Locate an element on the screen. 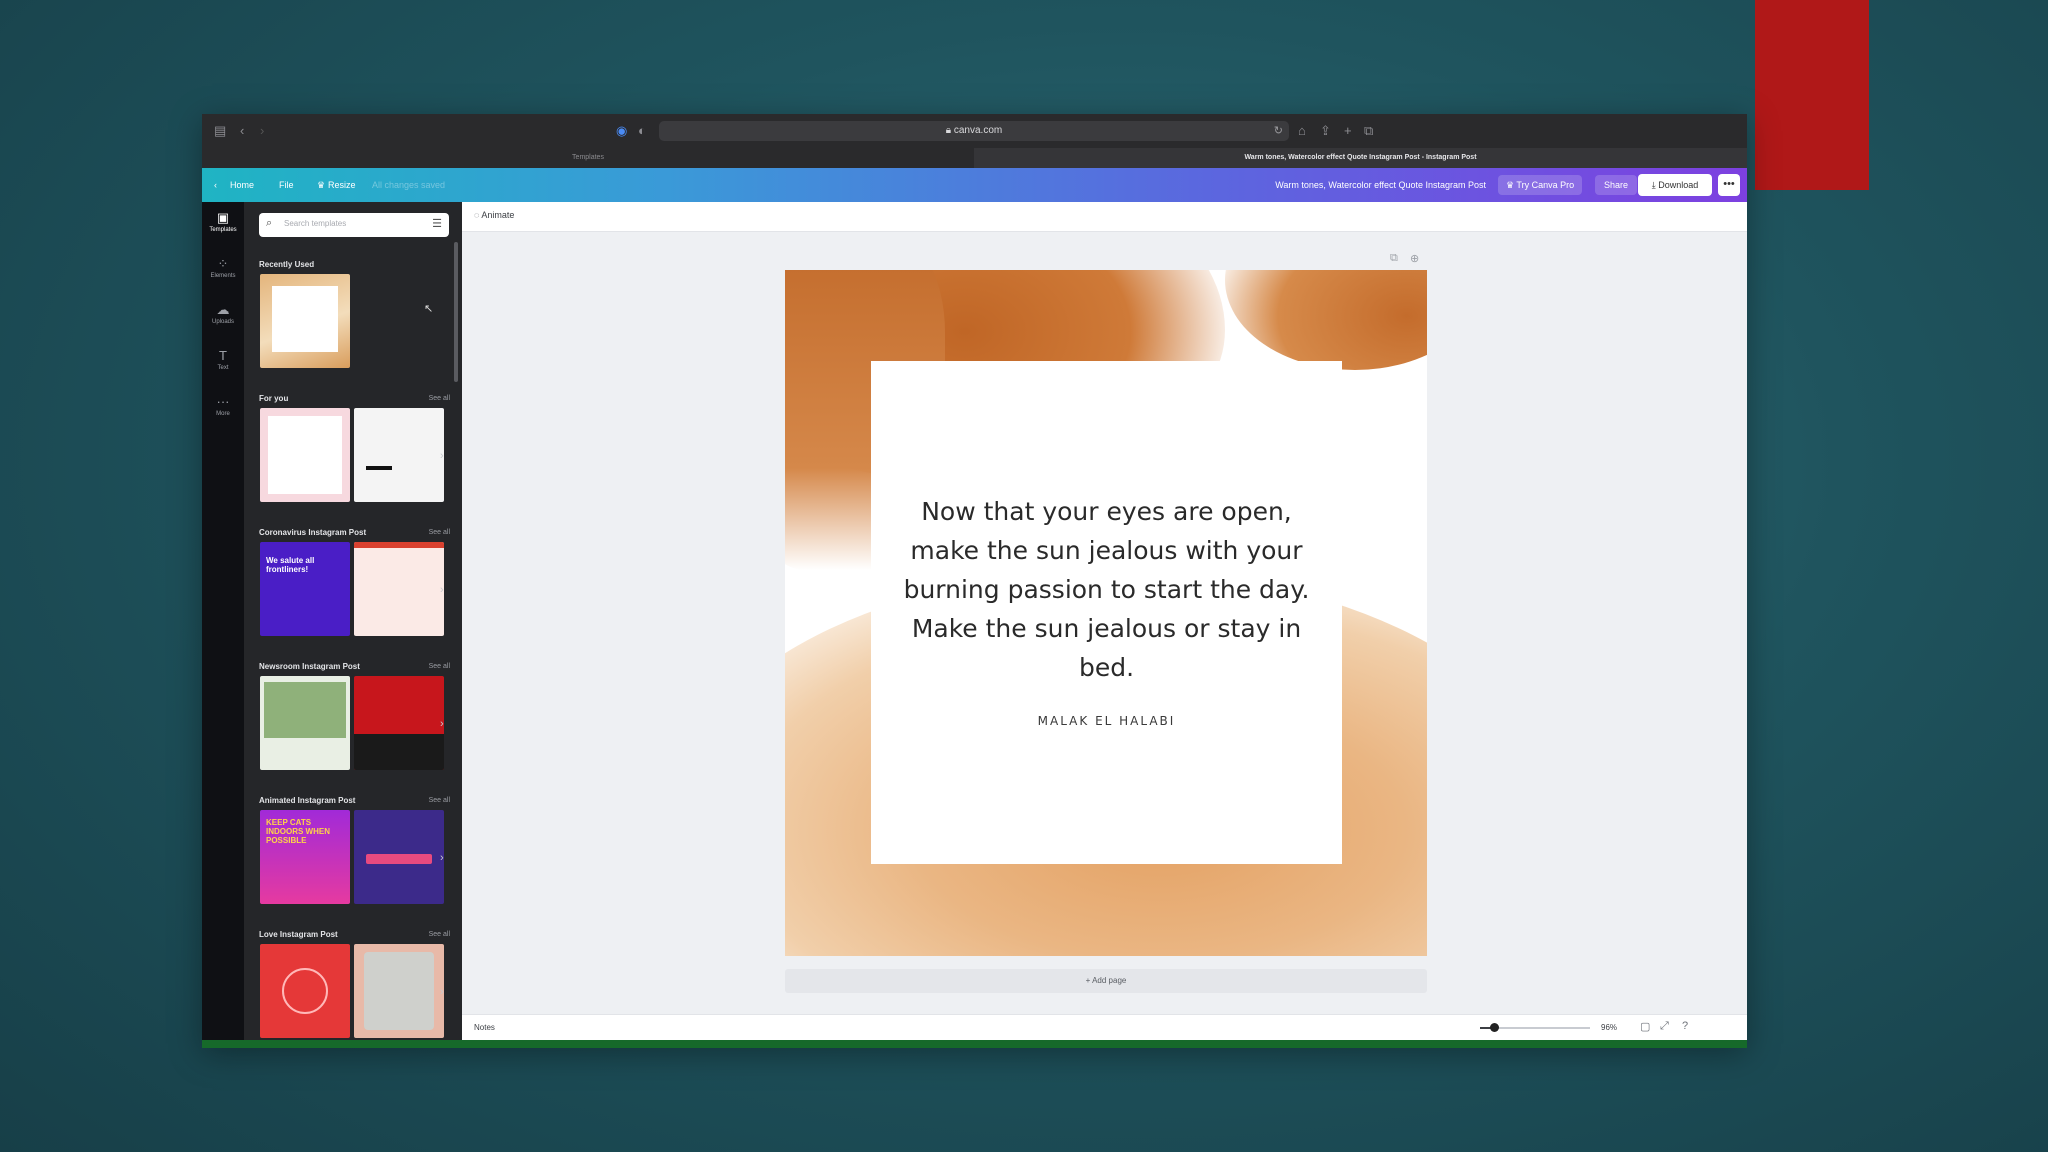 Image resolution: width=2048 pixels, height=1152 pixels. tab-templates: Templates is located at coordinates (588, 158).